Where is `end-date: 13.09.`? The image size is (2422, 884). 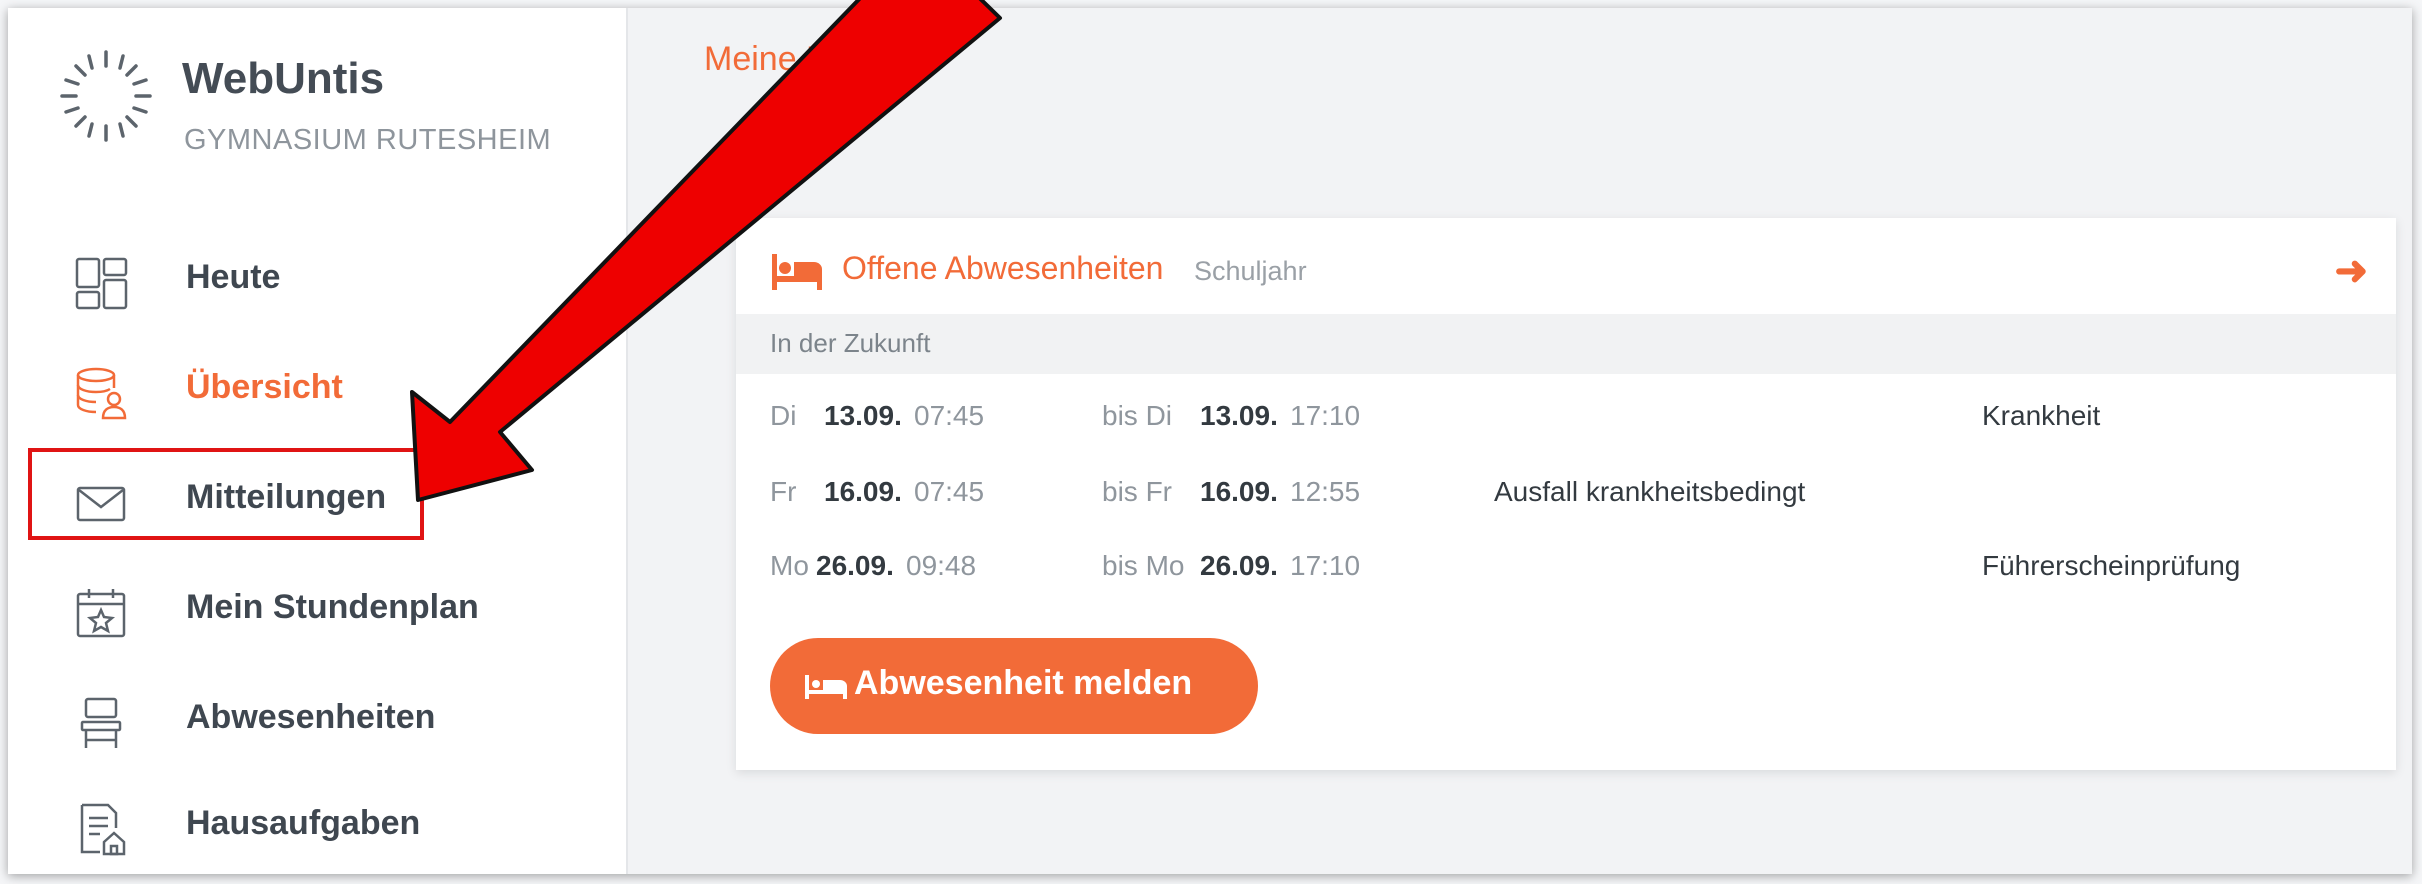
end-date: 13.09. is located at coordinates (1239, 415).